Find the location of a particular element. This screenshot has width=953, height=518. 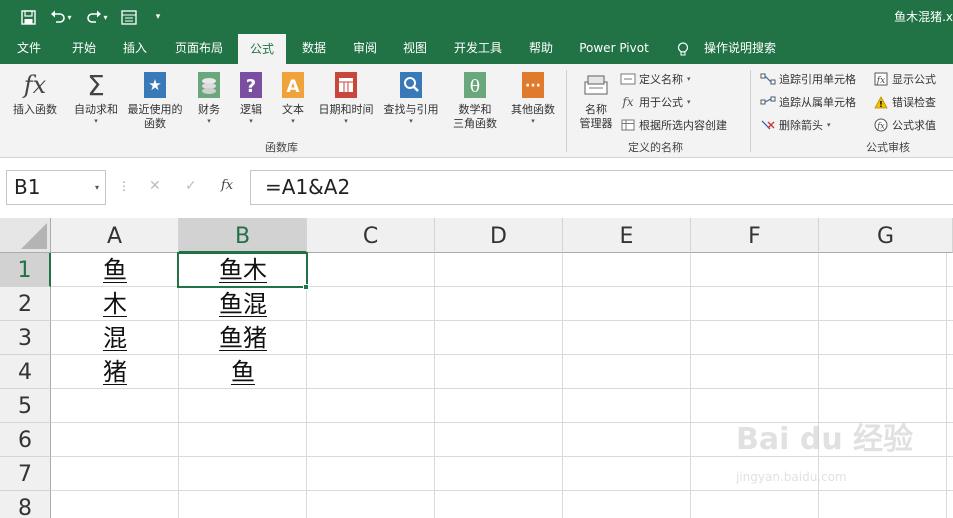

row-header-1: 1 is located at coordinates (25, 270).